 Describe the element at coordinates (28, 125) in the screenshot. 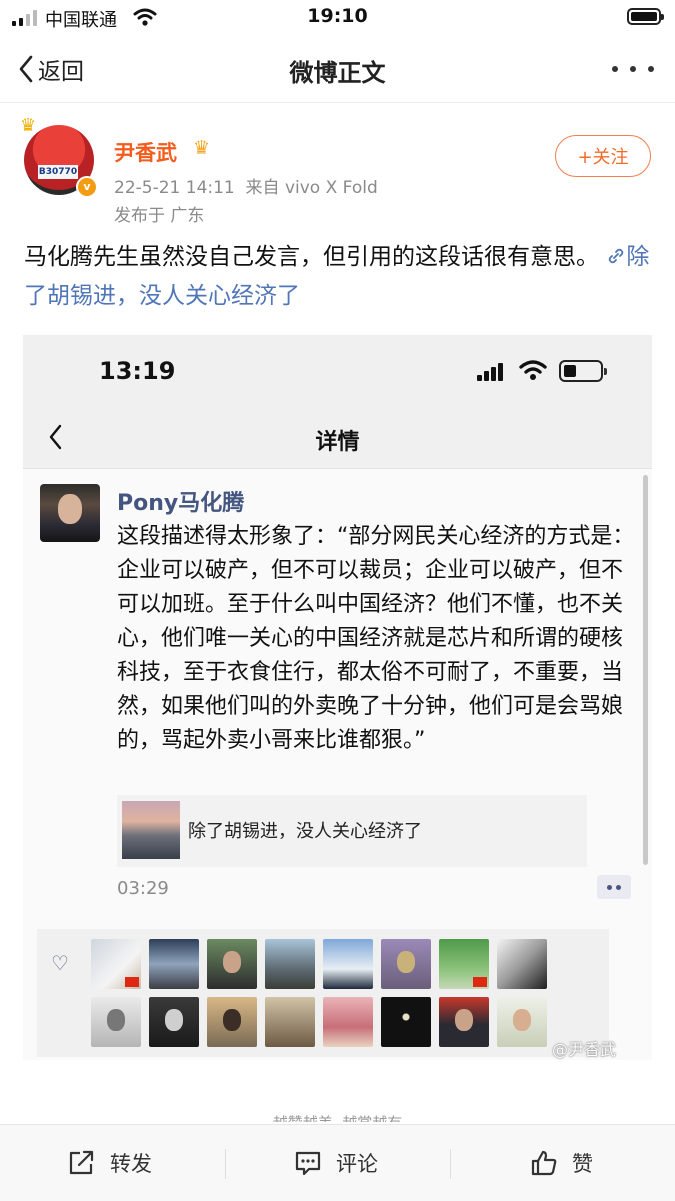

I see `crown-icon: ♛` at that location.